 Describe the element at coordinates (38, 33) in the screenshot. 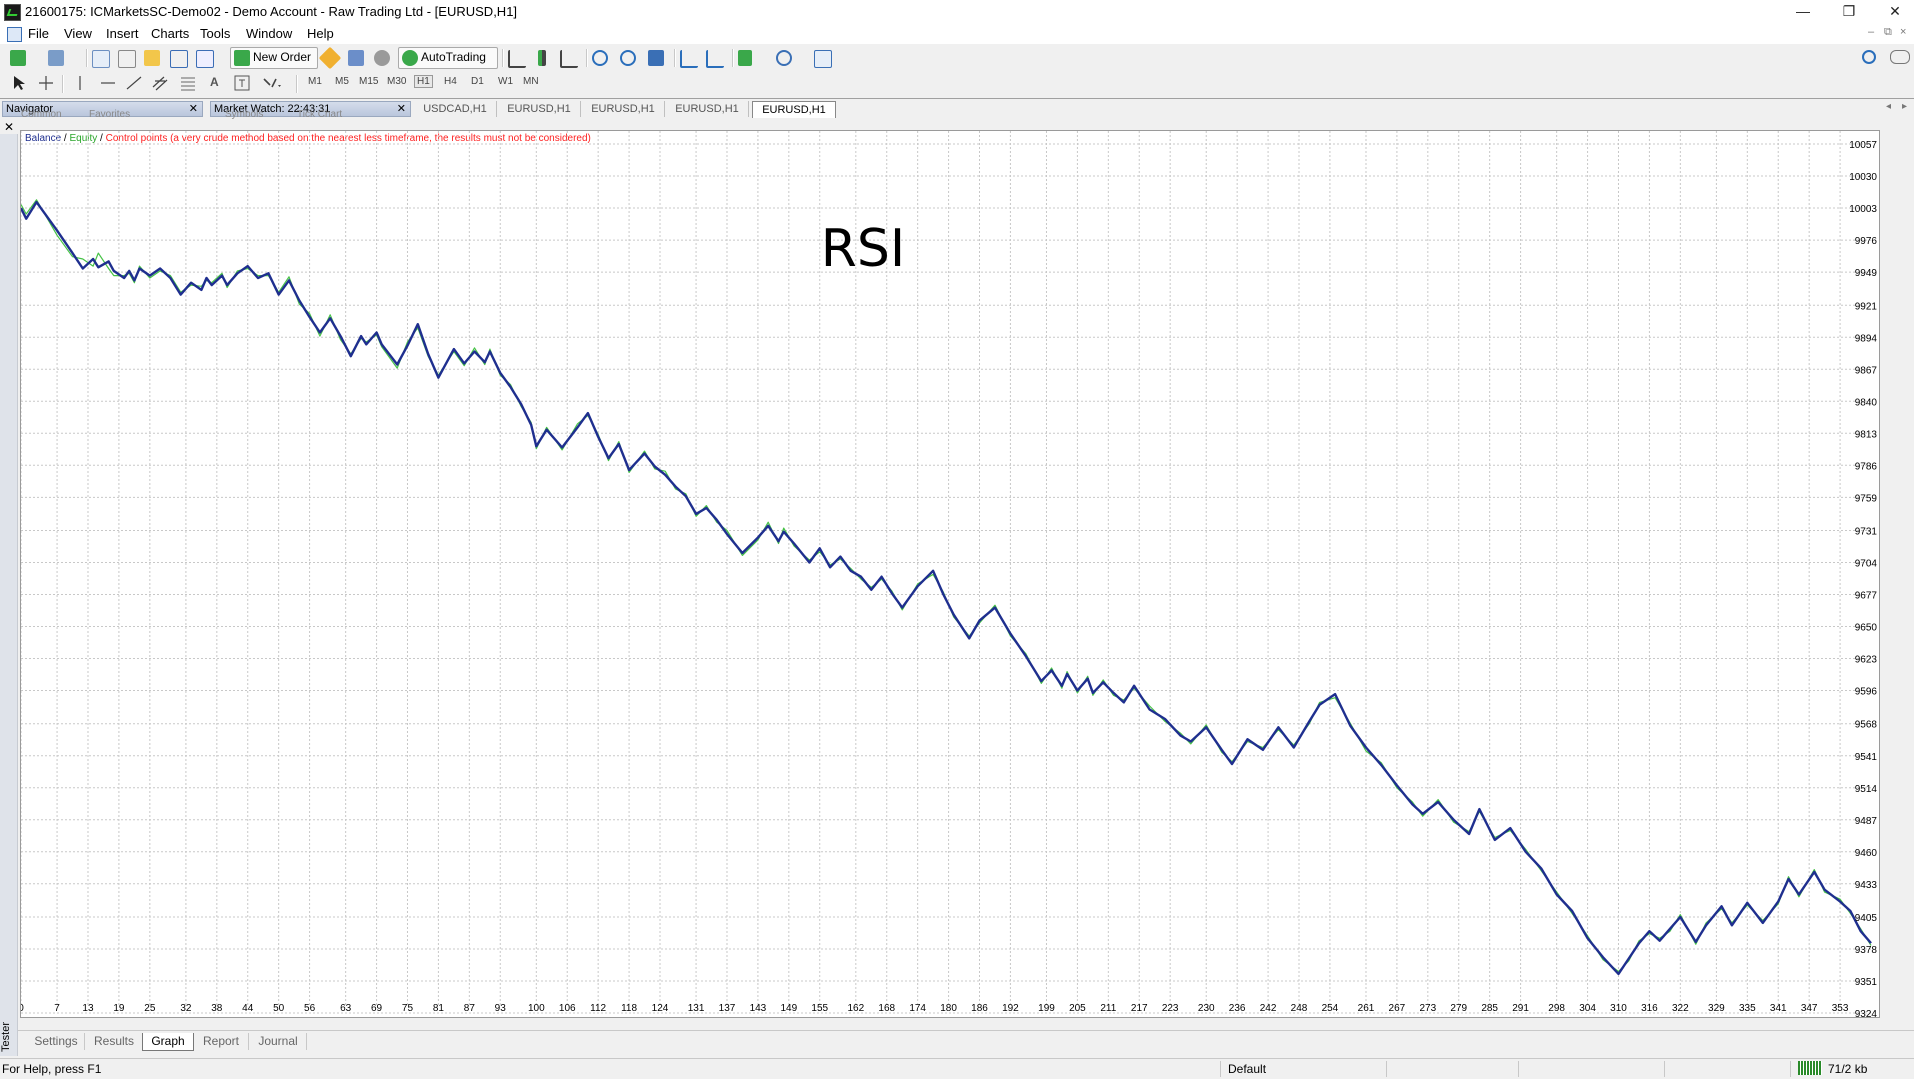

I see `menu-file: File` at that location.